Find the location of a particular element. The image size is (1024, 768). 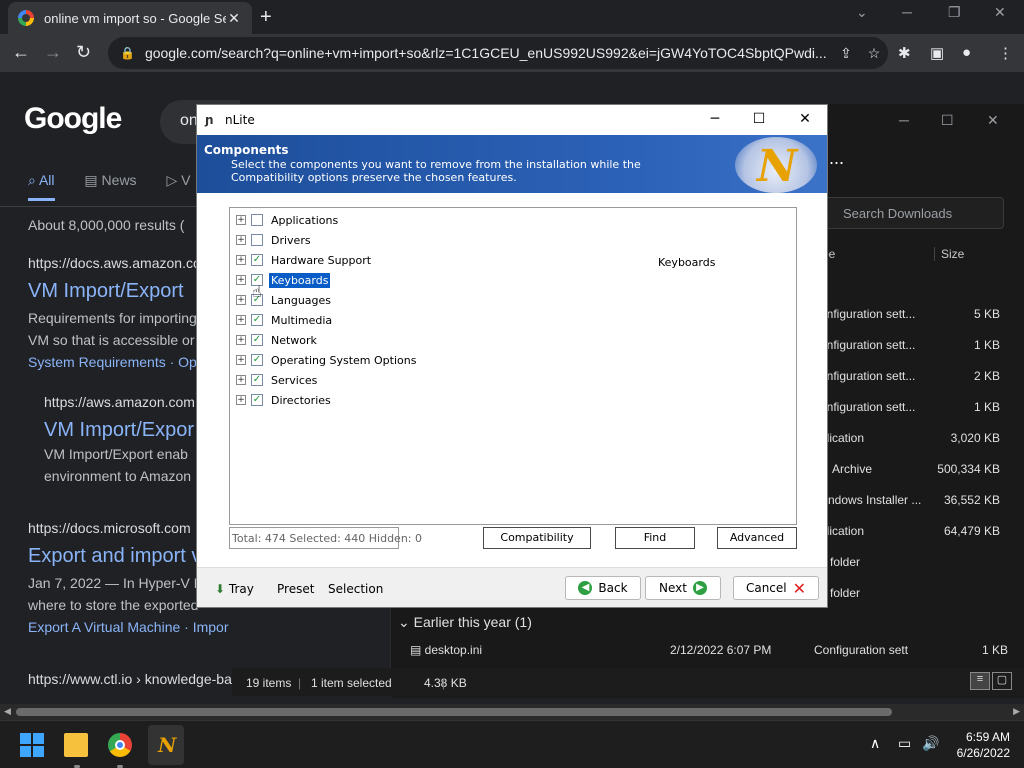

result-cite: https://aws.amazon.com is located at coordinates (119, 402).